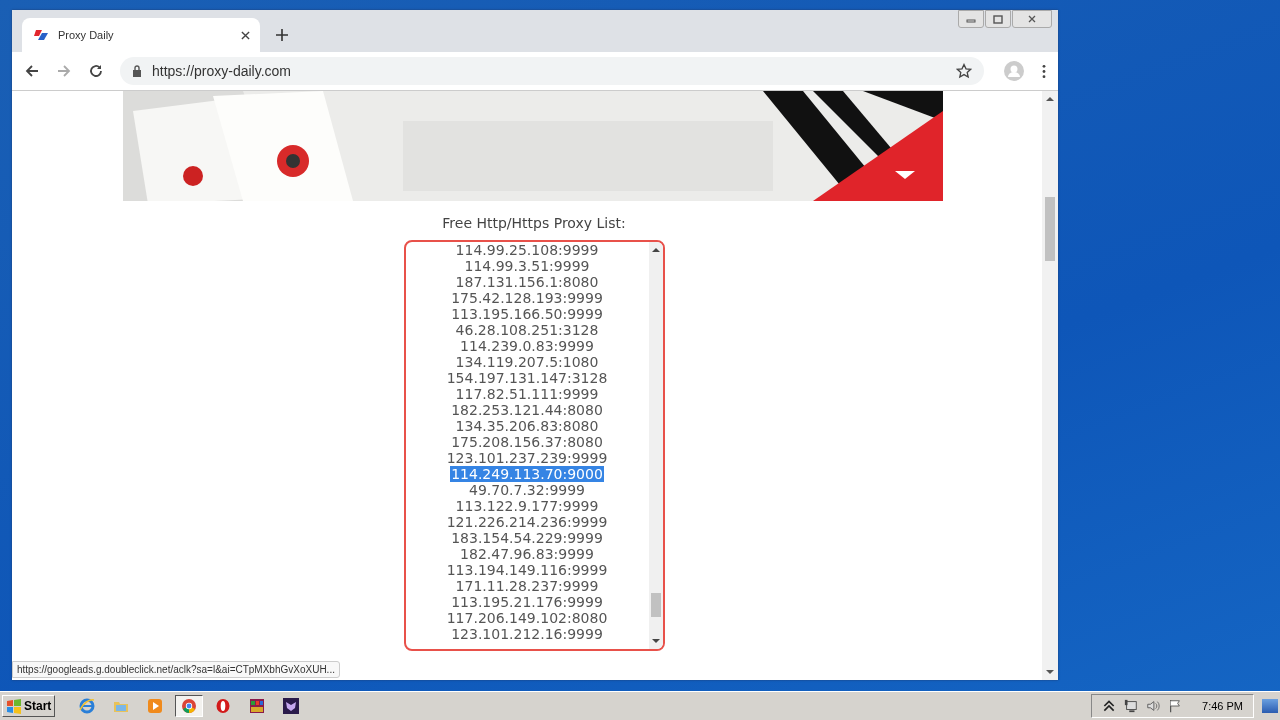 This screenshot has width=1280, height=720. I want to click on speaker-icon, so click(1153, 706).